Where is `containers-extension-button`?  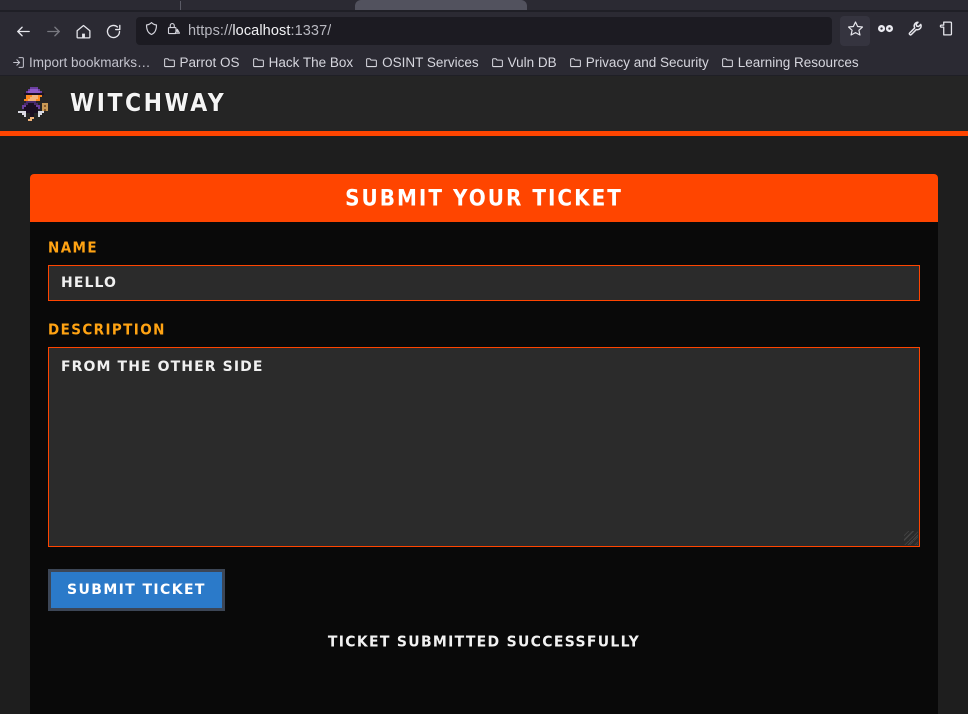
containers-extension-button is located at coordinates (885, 31).